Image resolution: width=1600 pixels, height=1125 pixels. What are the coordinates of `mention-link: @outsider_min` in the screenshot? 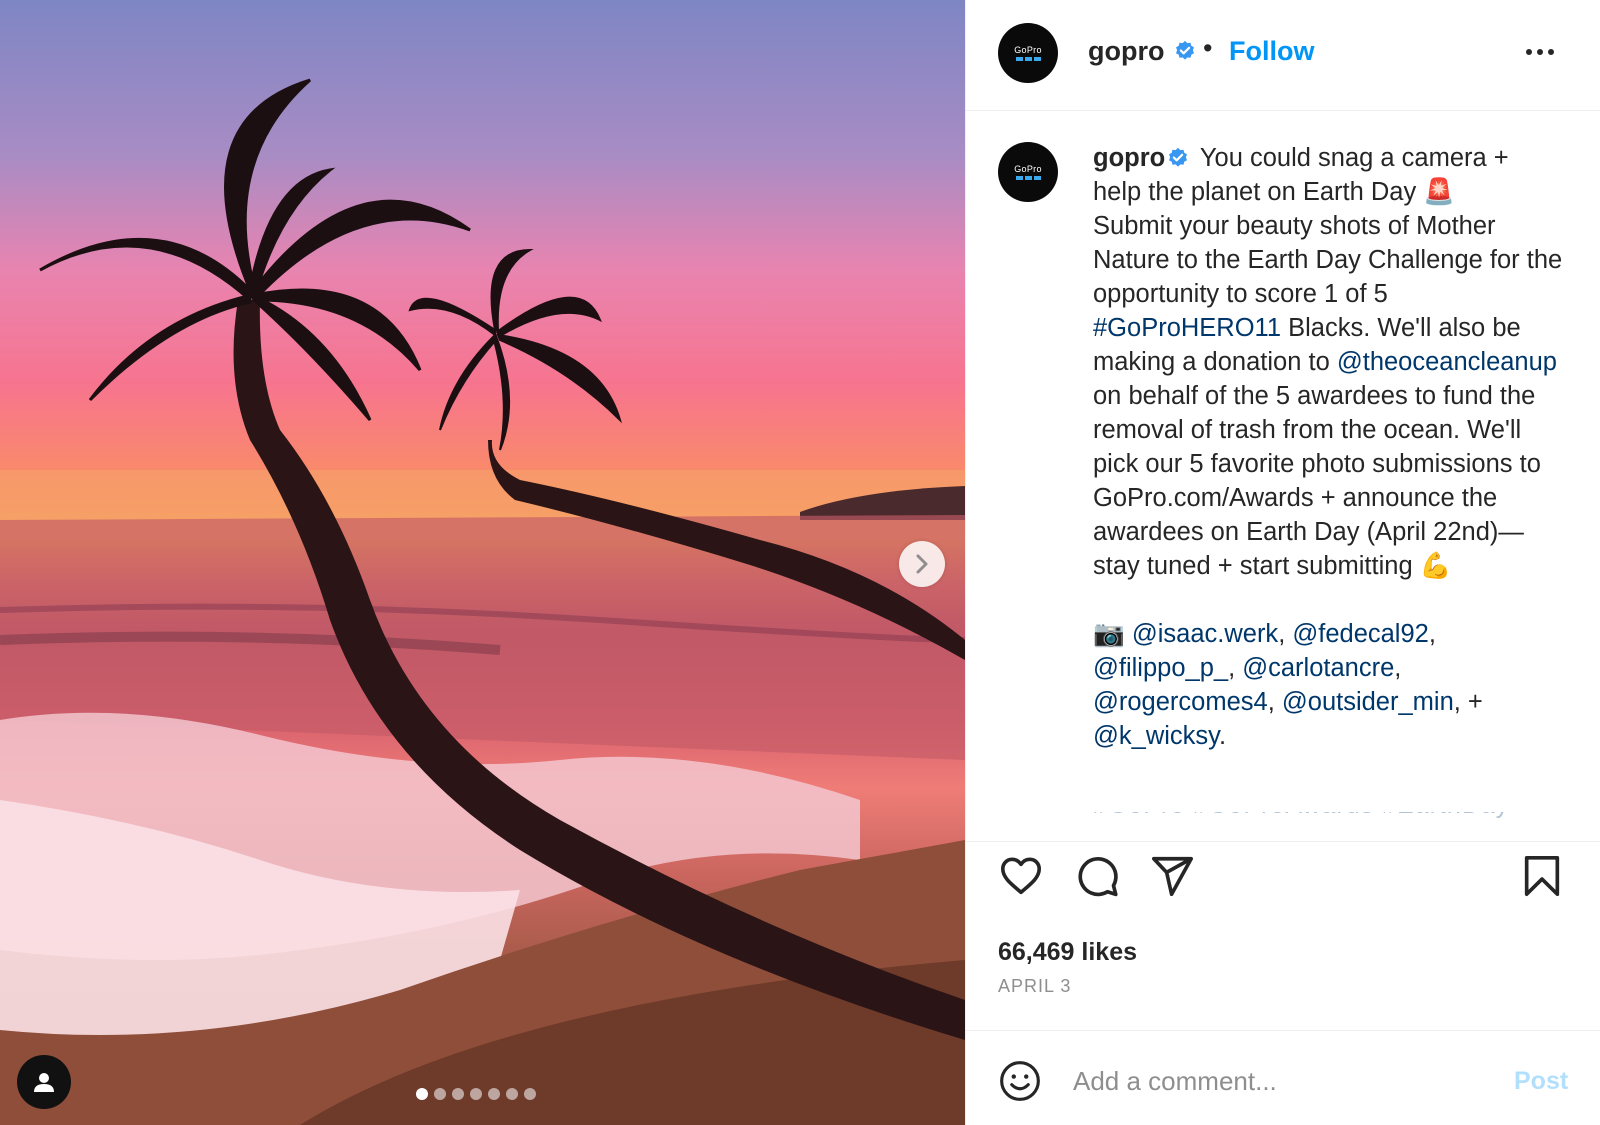 It's located at (1368, 702).